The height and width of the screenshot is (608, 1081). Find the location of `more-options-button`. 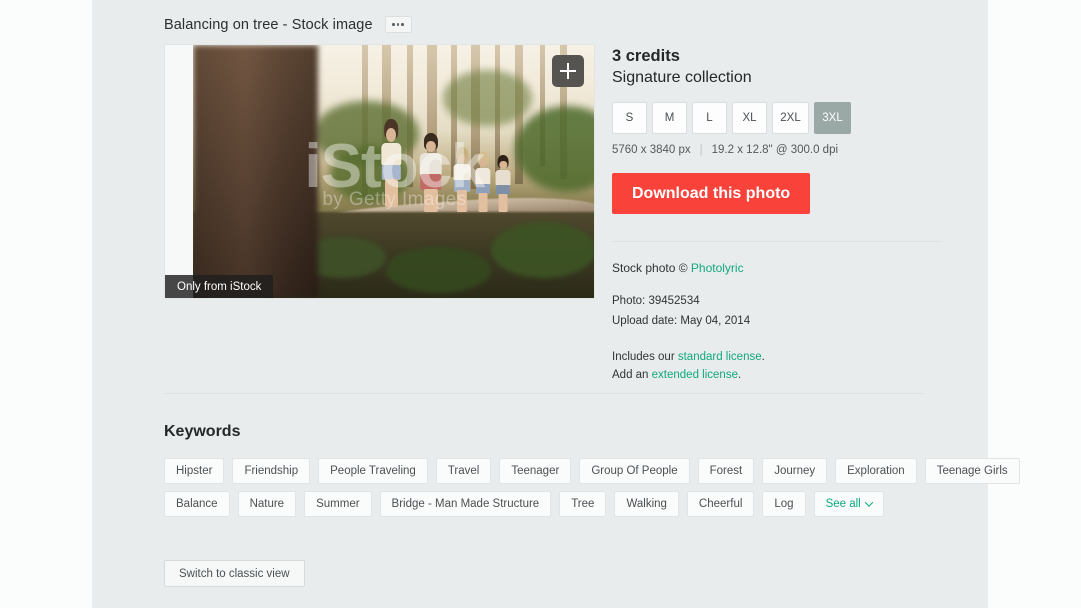

more-options-button is located at coordinates (398, 24).